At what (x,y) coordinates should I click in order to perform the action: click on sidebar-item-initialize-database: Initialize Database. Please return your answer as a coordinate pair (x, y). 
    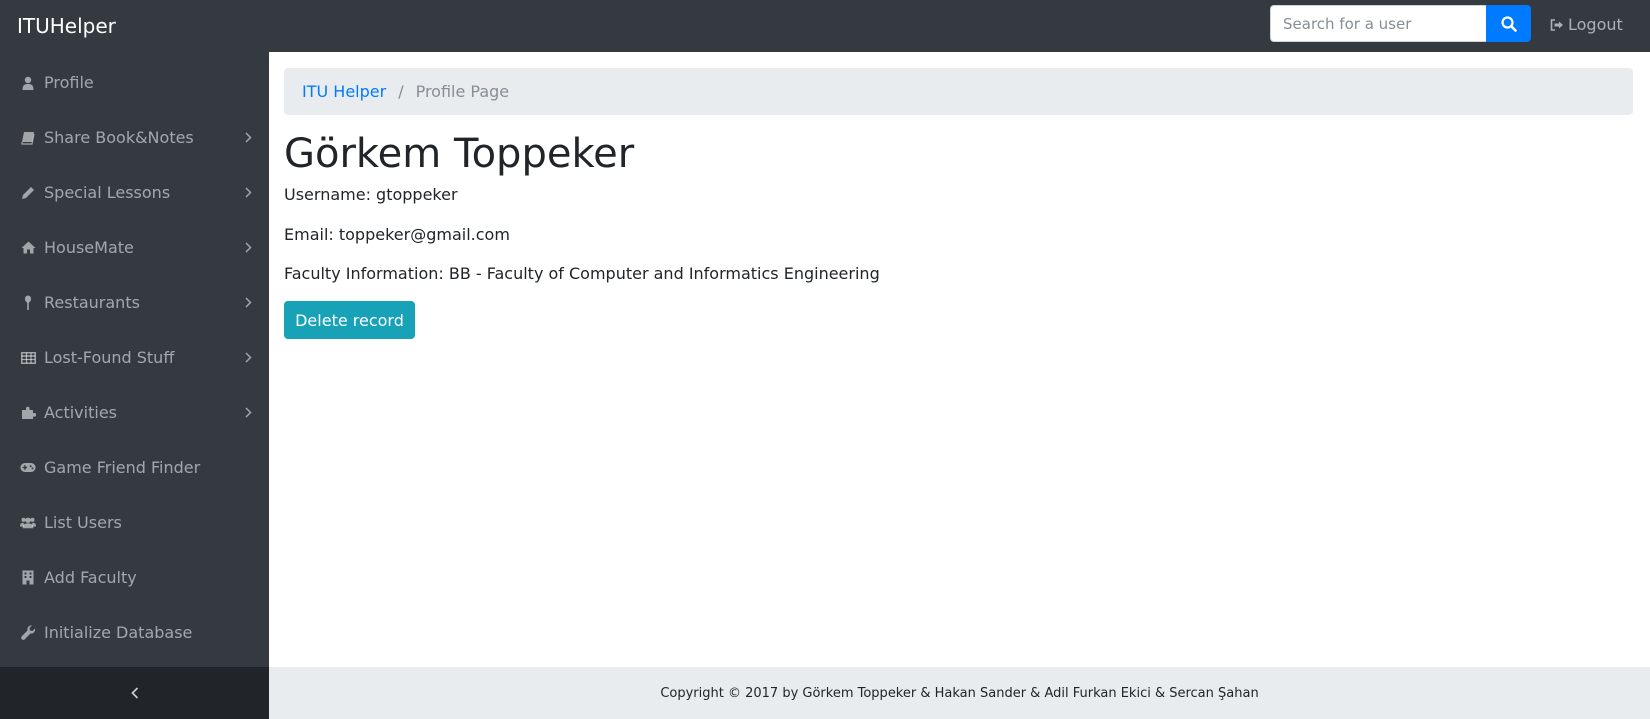
    Looking at the image, I should click on (134, 632).